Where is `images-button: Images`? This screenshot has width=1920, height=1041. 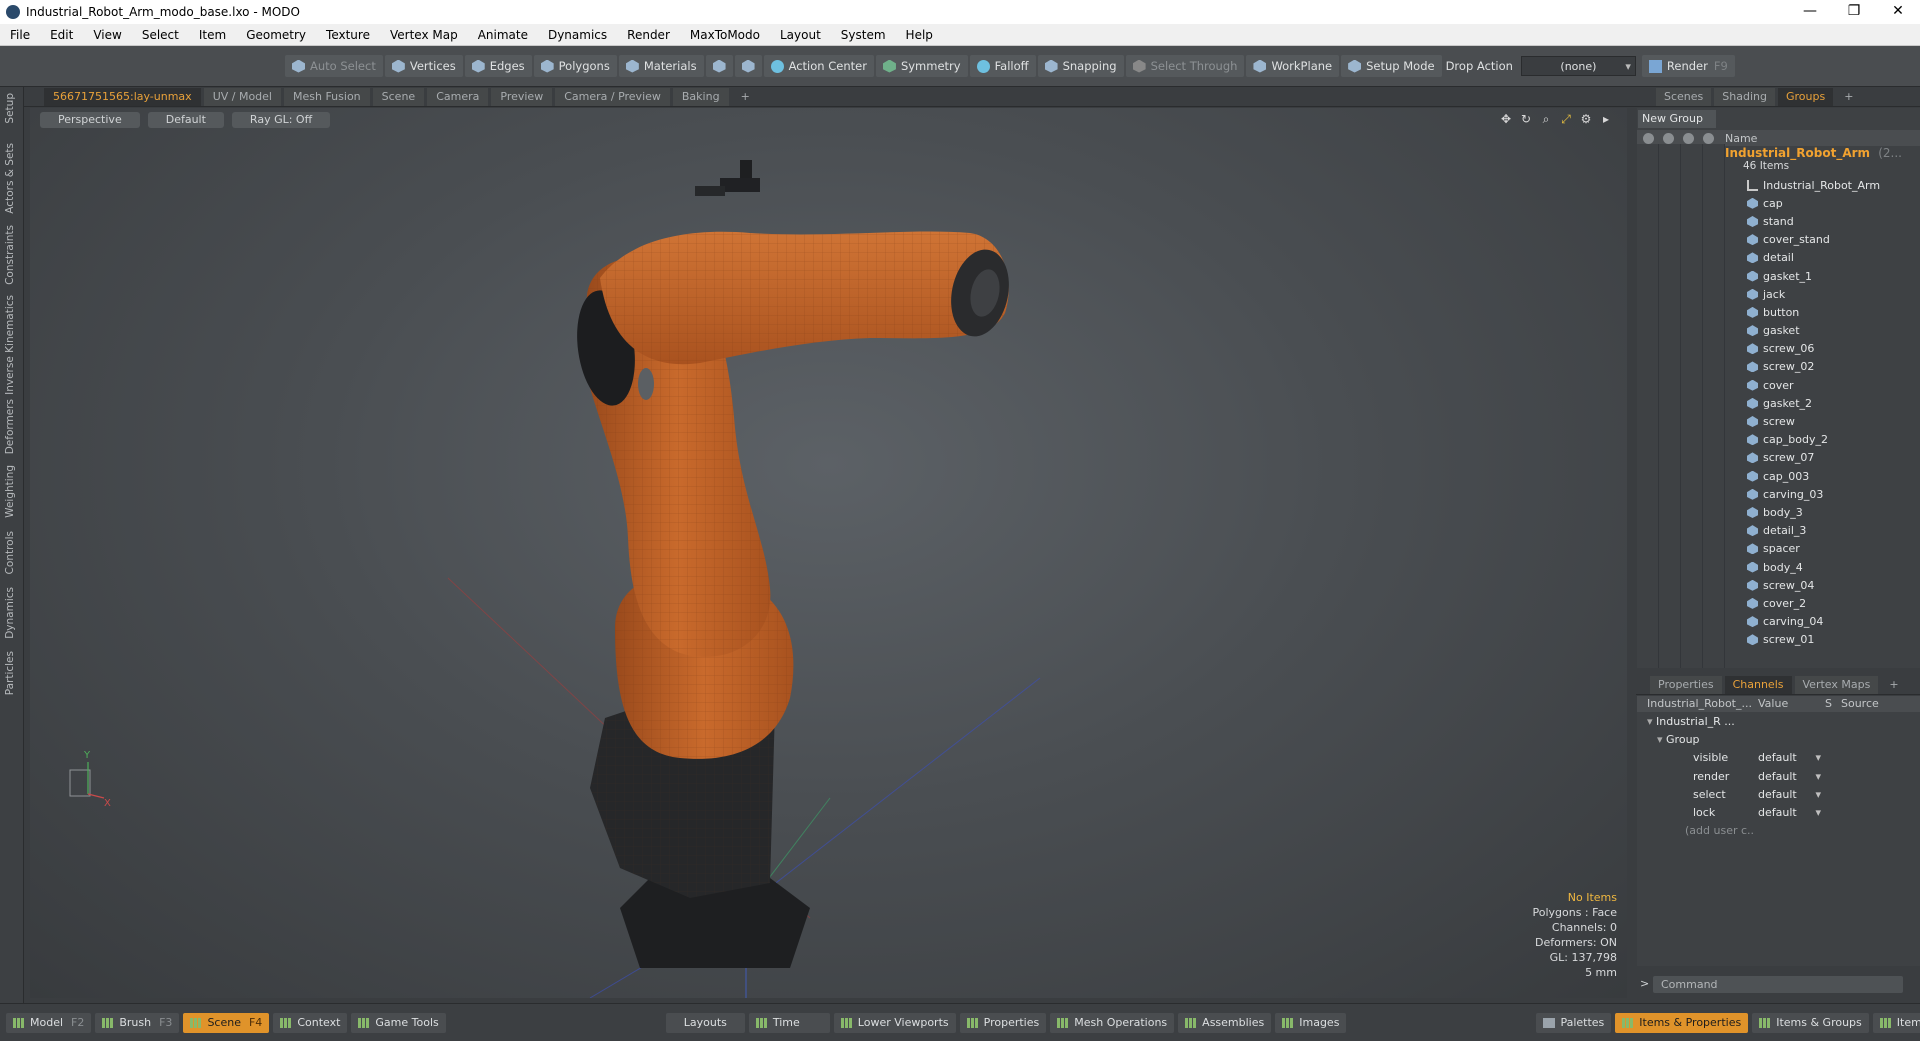 images-button: Images is located at coordinates (1311, 1022).